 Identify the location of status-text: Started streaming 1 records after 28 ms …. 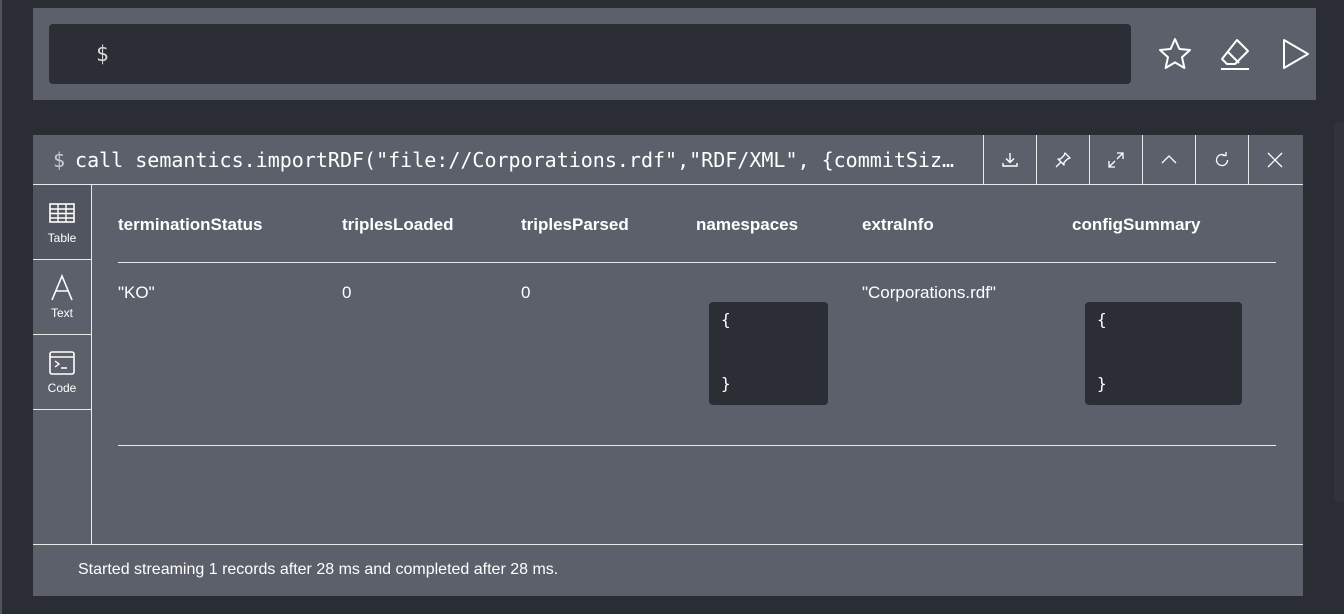
(318, 569).